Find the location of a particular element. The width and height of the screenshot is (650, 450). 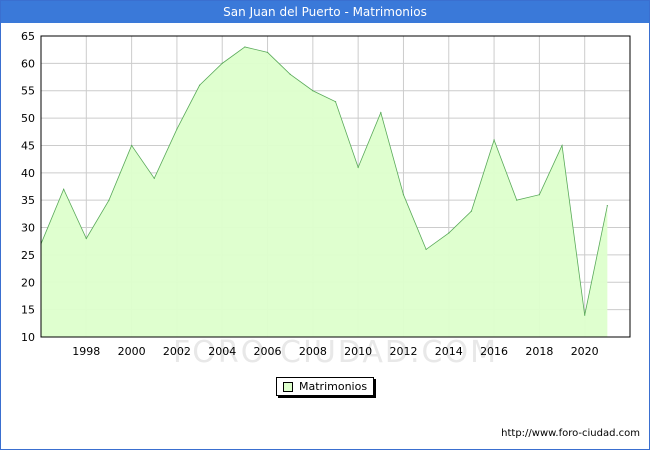

y-tick-label: 40 is located at coordinates (28, 173).